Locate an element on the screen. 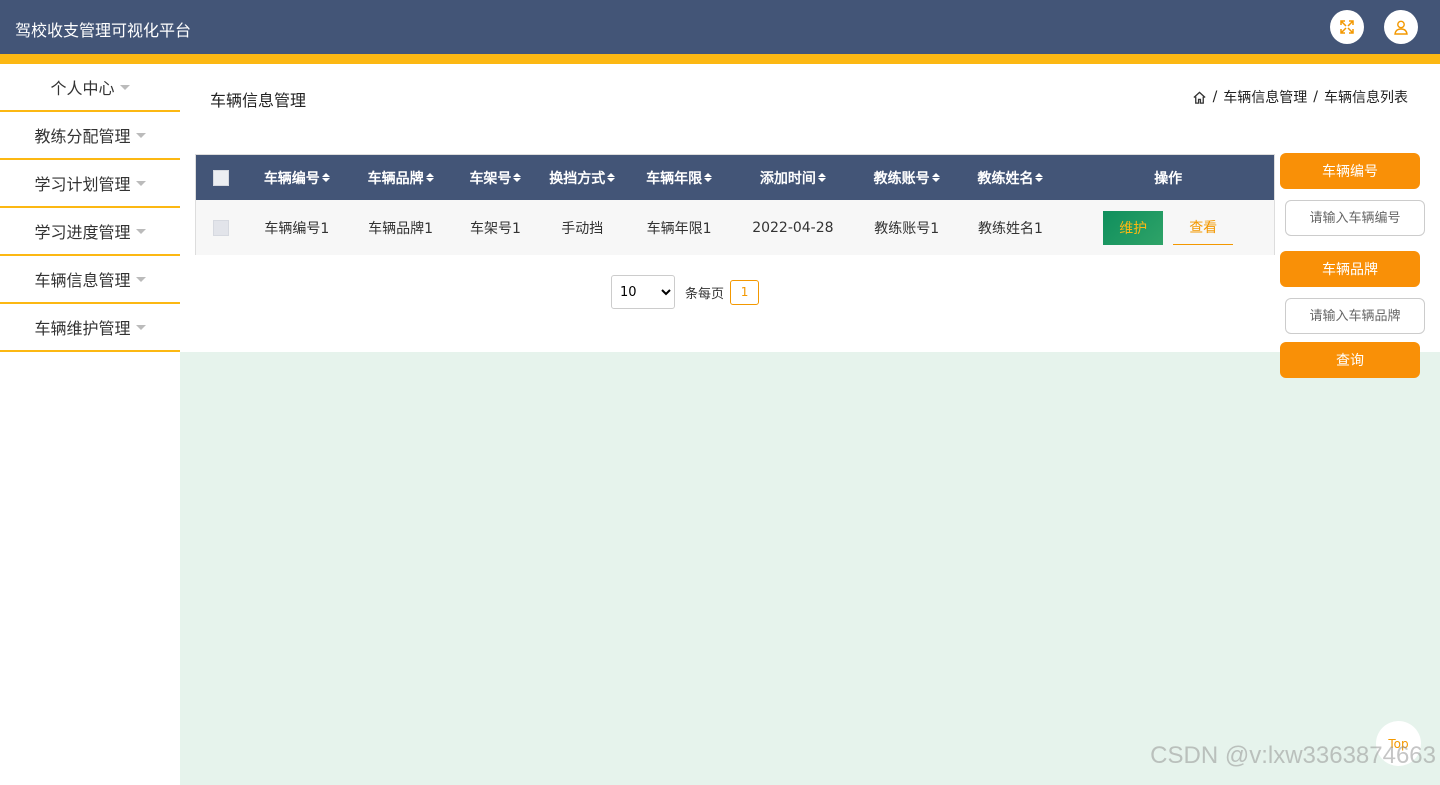  vehicle-number-input is located at coordinates (1355, 218).